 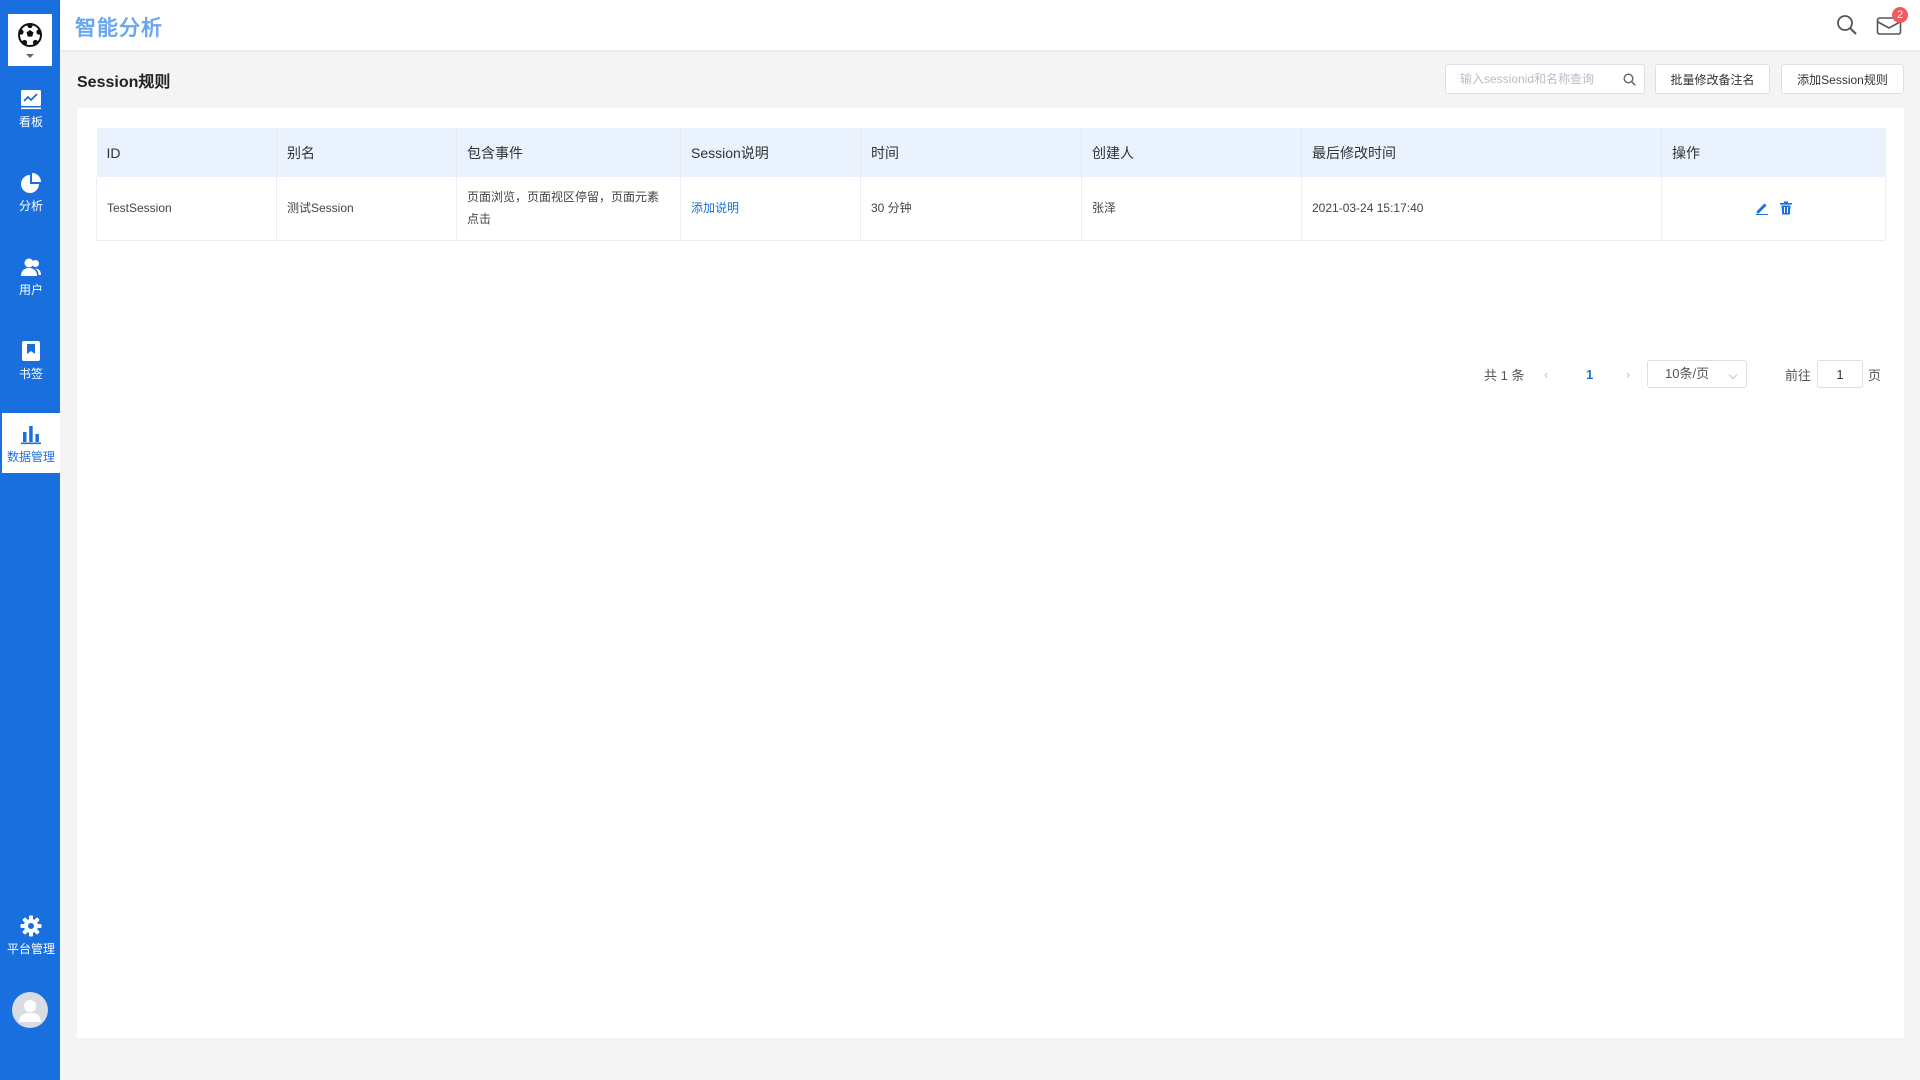 What do you see at coordinates (30, 289) in the screenshot?
I see `sidebar-item-label: 用户` at bounding box center [30, 289].